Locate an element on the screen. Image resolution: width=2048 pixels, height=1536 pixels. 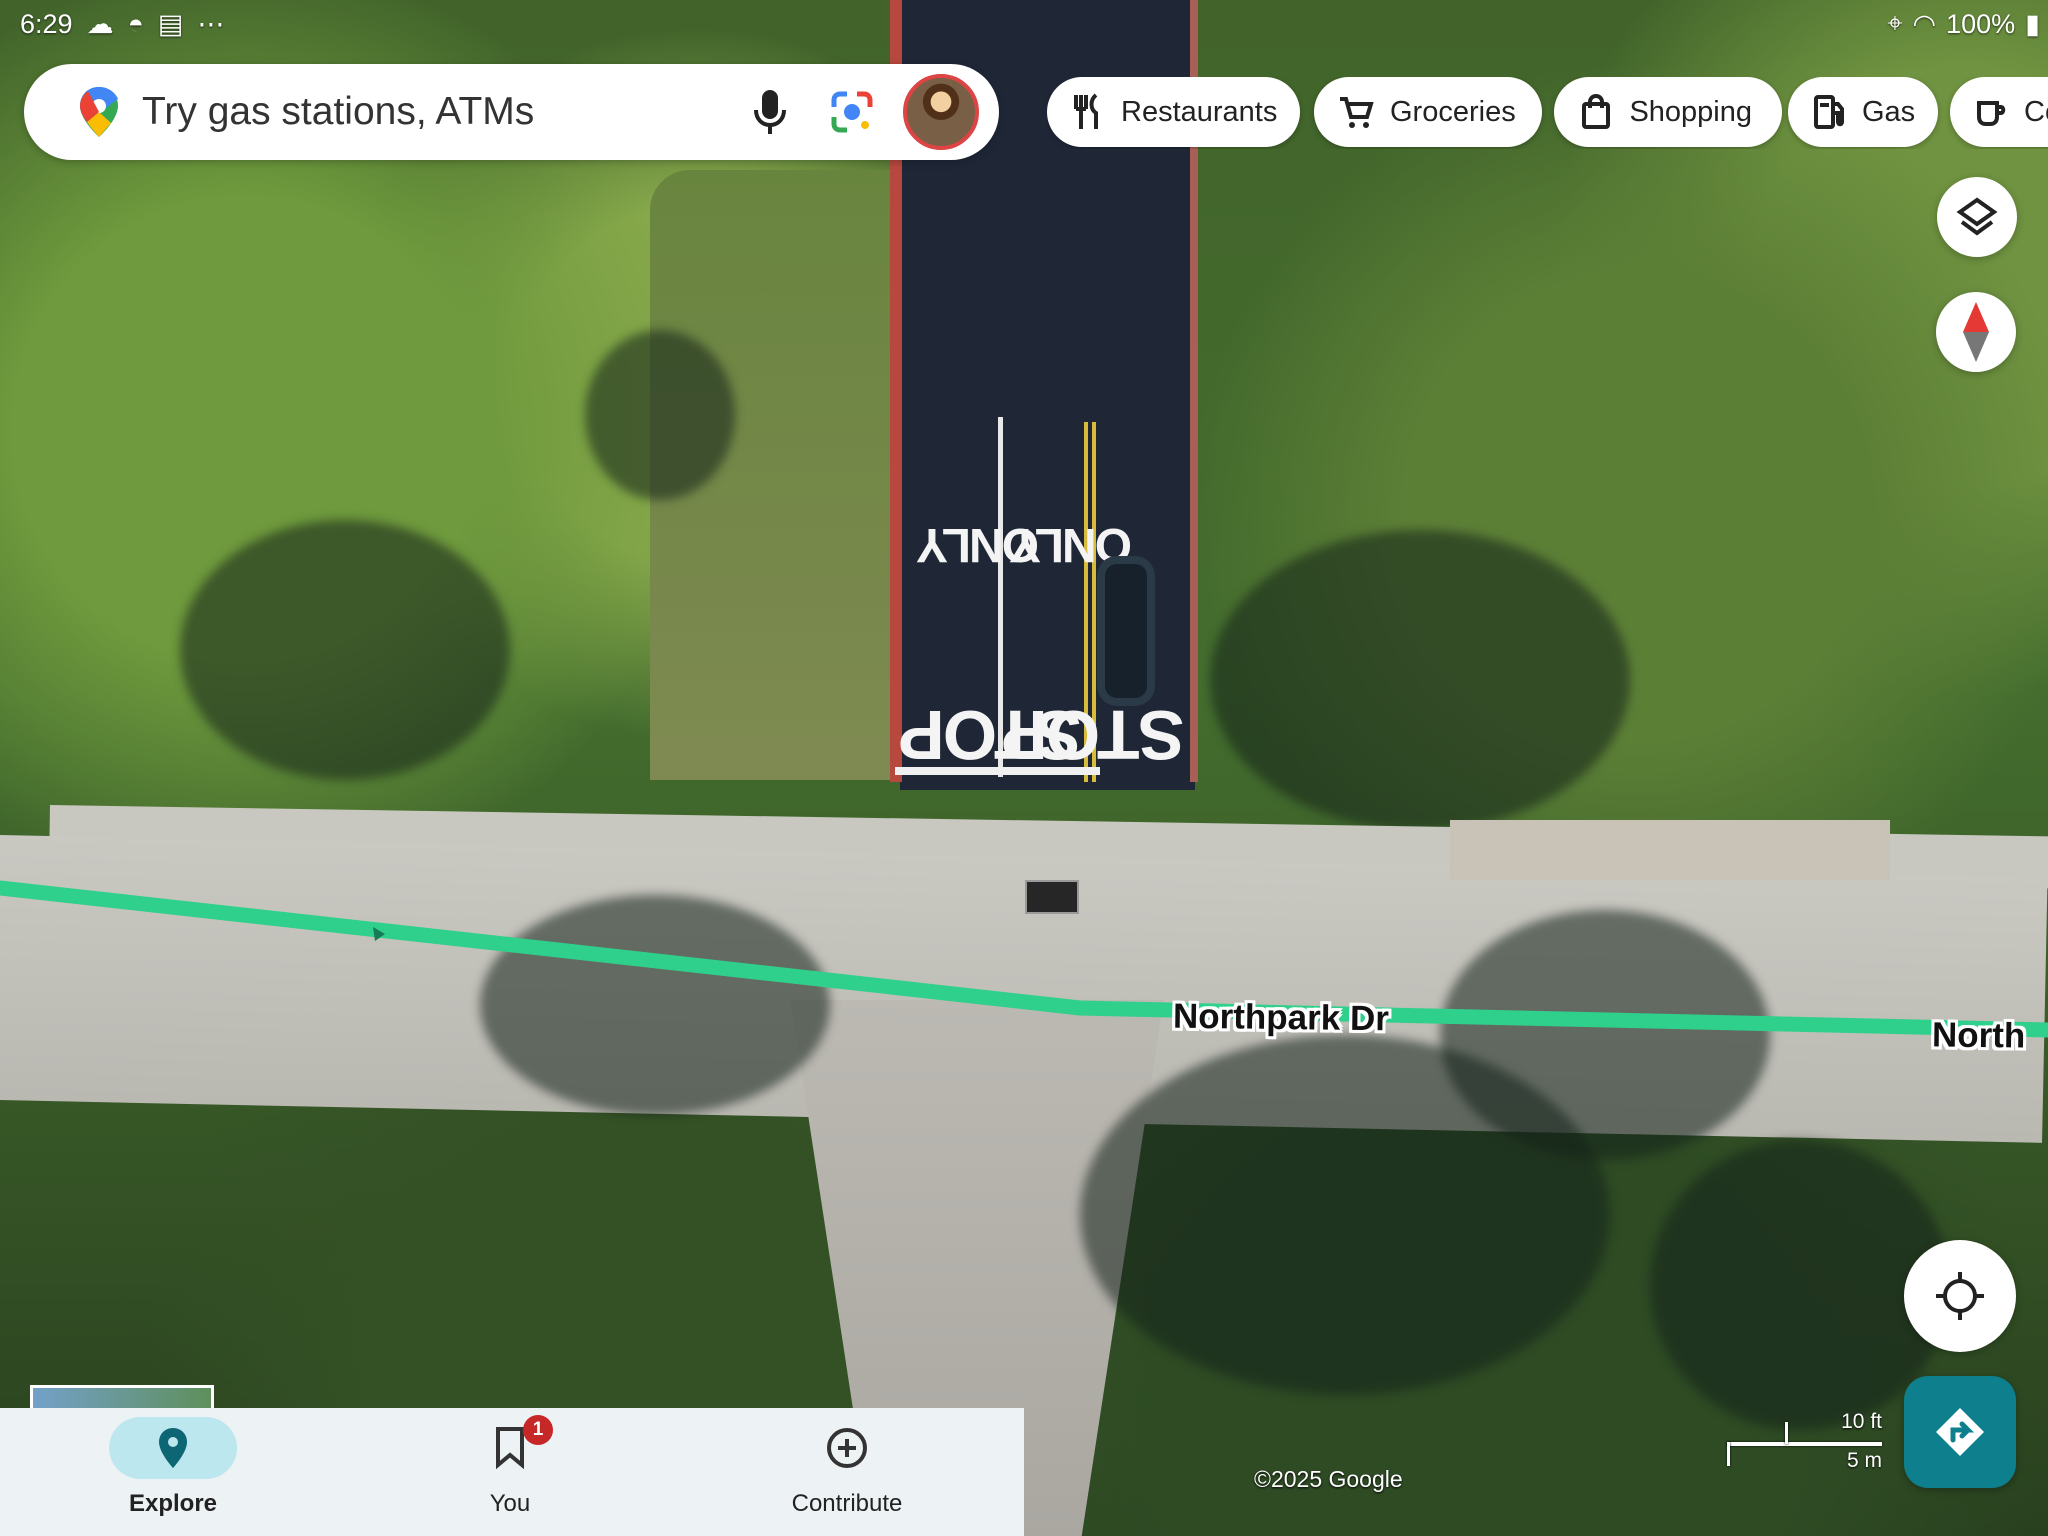
battery-icon: ▮ is located at coordinates (2032, 23).